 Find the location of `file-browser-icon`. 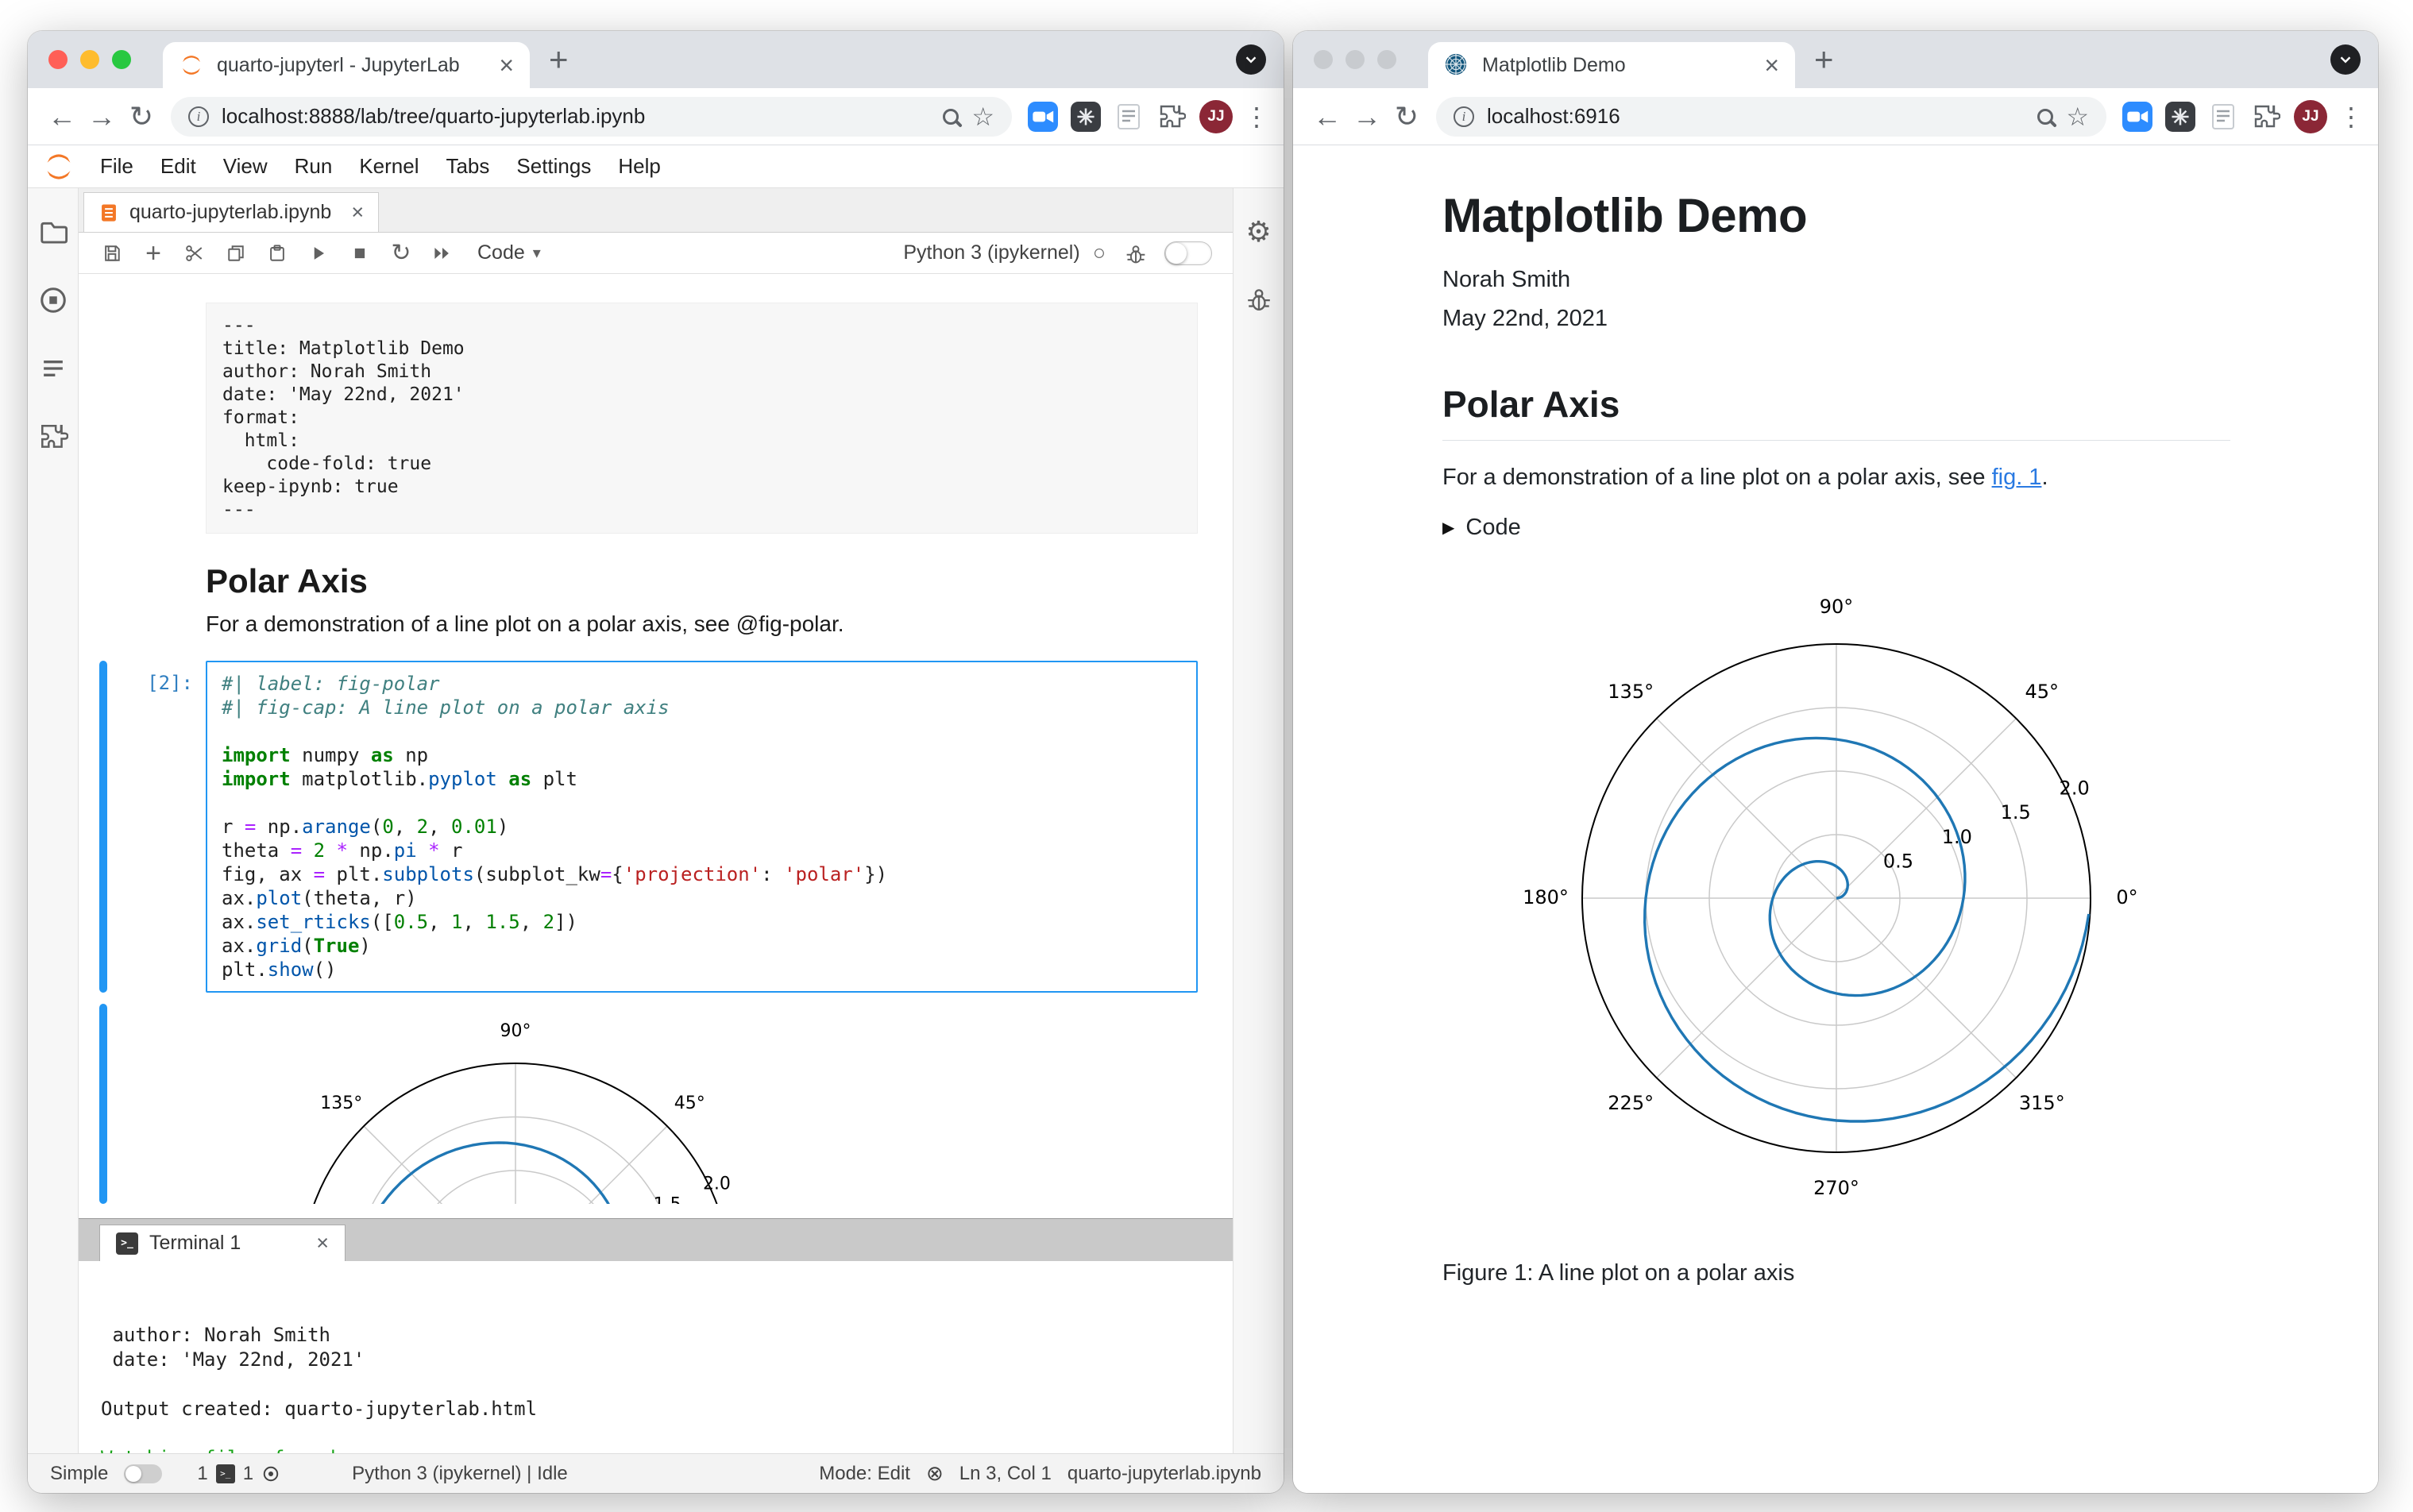

file-browser-icon is located at coordinates (53, 232).